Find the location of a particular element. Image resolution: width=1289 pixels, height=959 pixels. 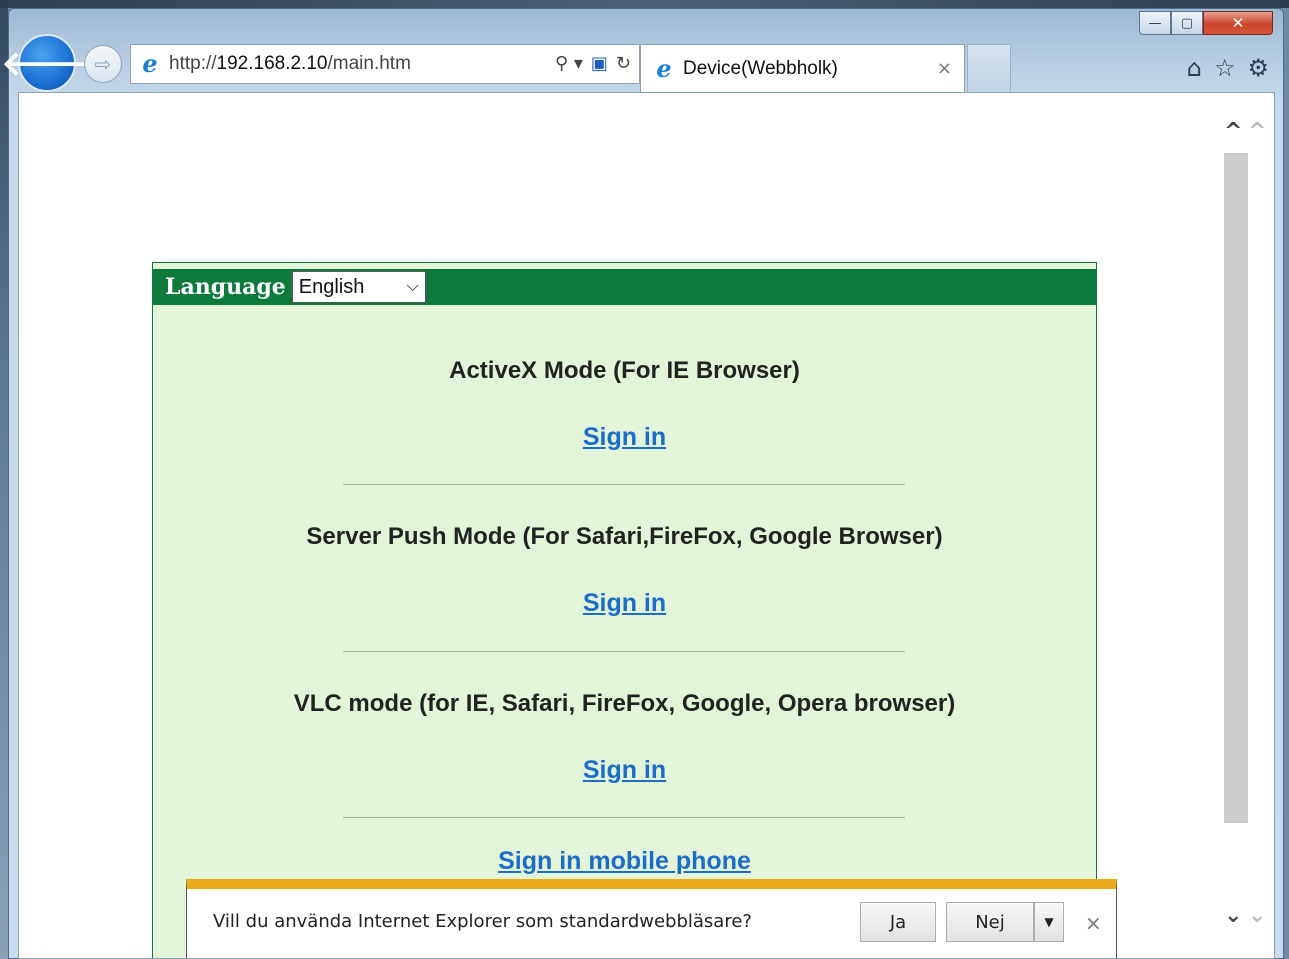

address-bar-tools: ⚲ ▾ ▣ ↻ is located at coordinates (593, 63).